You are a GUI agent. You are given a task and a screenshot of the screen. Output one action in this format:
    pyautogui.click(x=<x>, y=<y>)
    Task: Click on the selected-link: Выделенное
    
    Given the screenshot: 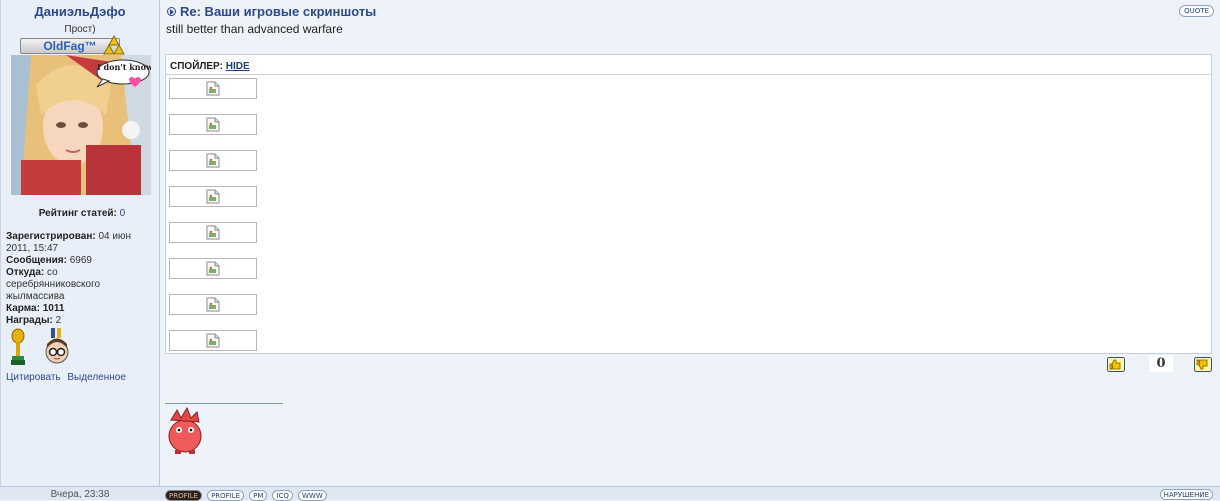 What is the action you would take?
    pyautogui.click(x=96, y=377)
    